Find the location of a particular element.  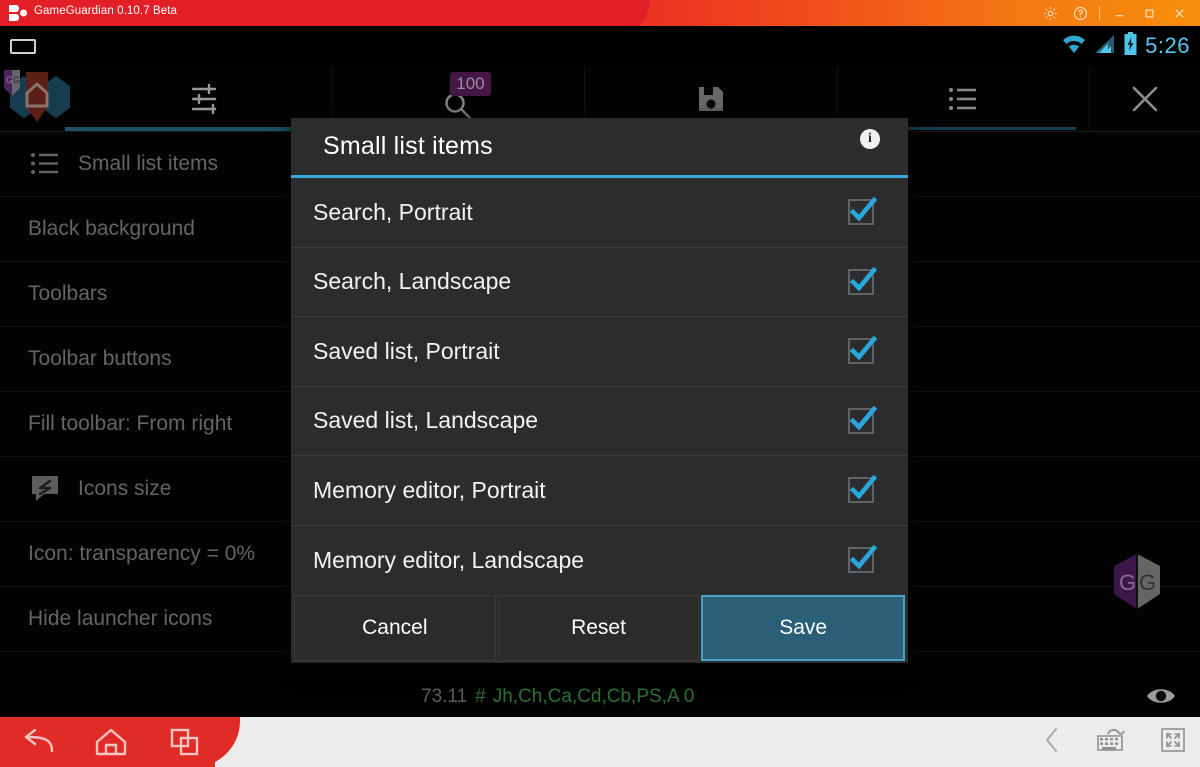

status-flags: Jh,Ch,Ca,Cd,Cb,PS,A 0 is located at coordinates (593, 696).